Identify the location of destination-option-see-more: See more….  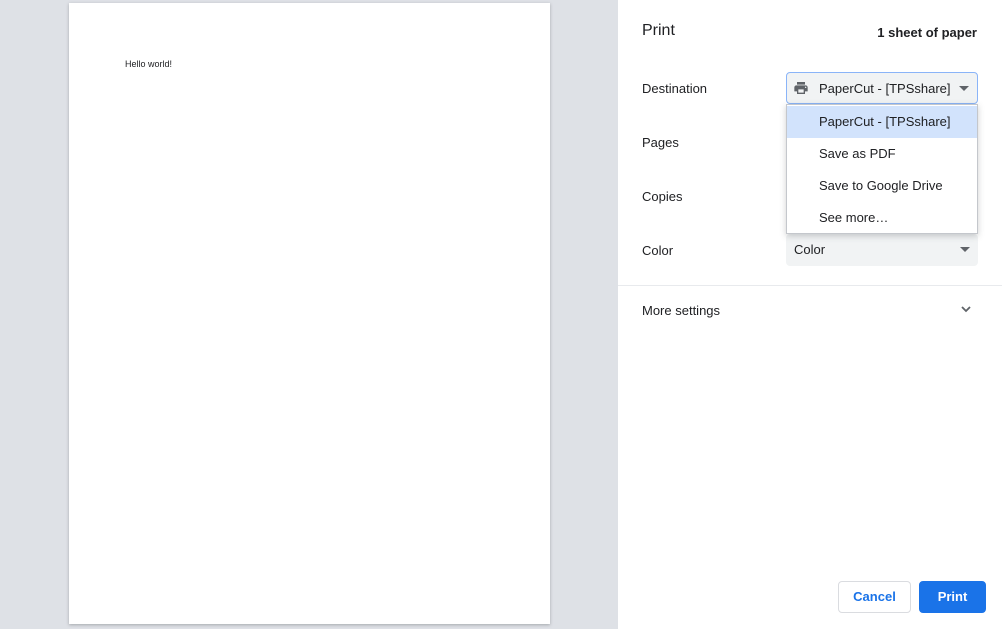
(882, 218).